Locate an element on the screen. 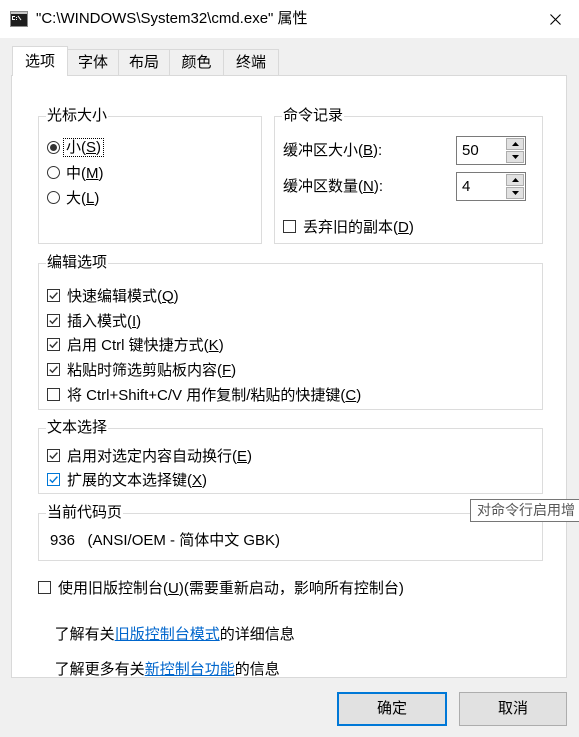 The image size is (579, 737). extended-selection-keys-label: 扩展的文本选择键(X) is located at coordinates (137, 480).